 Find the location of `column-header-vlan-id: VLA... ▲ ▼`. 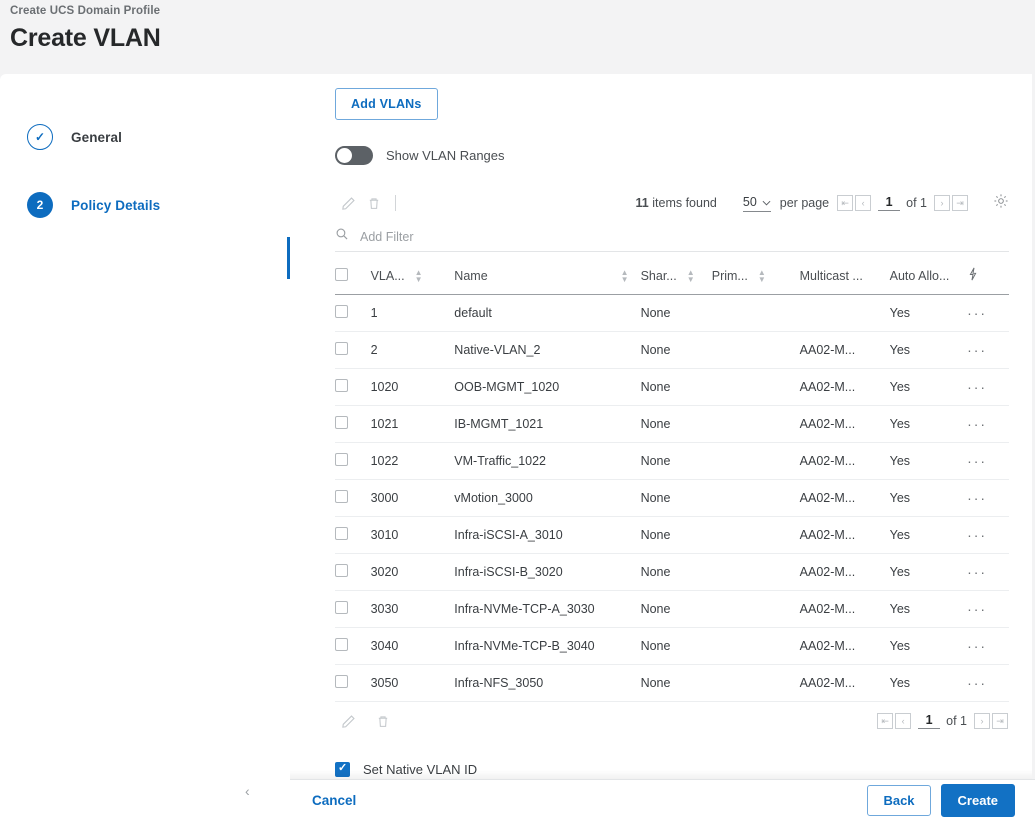

column-header-vlan-id: VLA... ▲ ▼ is located at coordinates (412, 275).